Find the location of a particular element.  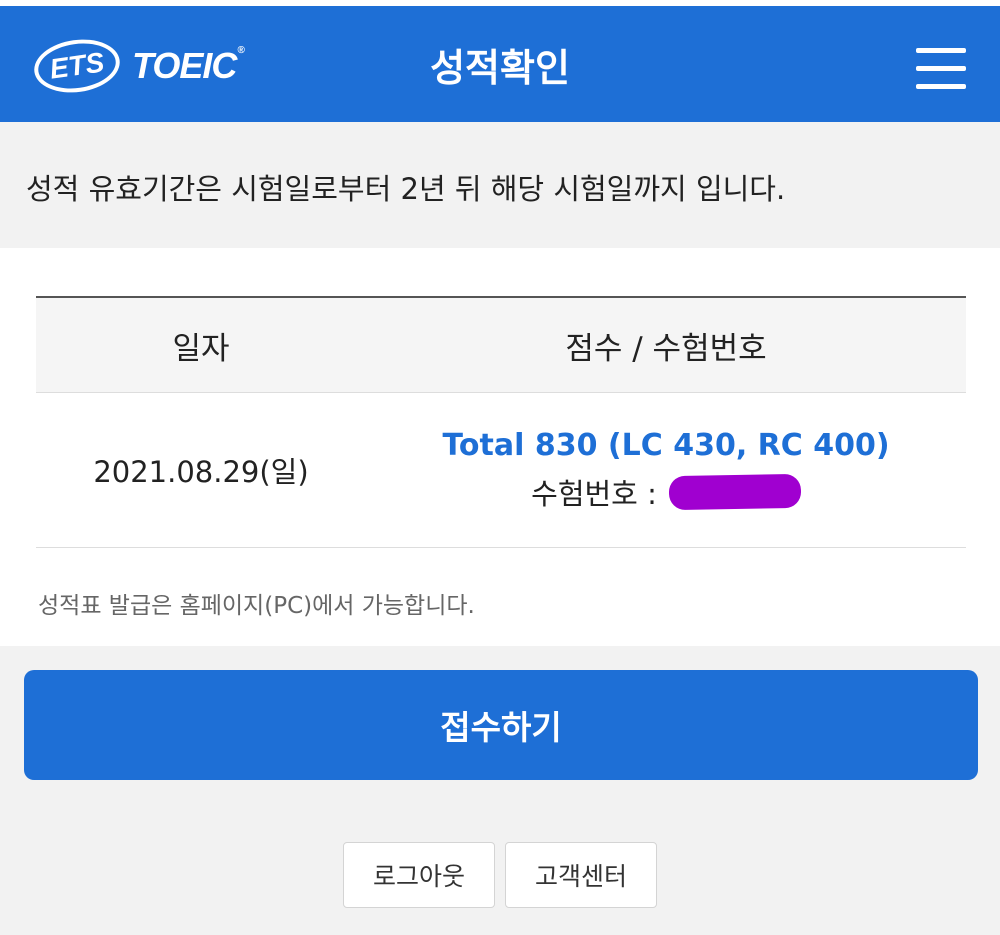

issuance-footnote: 성적표 발급은 홈페이지(PC)에서 가능합니다. is located at coordinates (256, 606).